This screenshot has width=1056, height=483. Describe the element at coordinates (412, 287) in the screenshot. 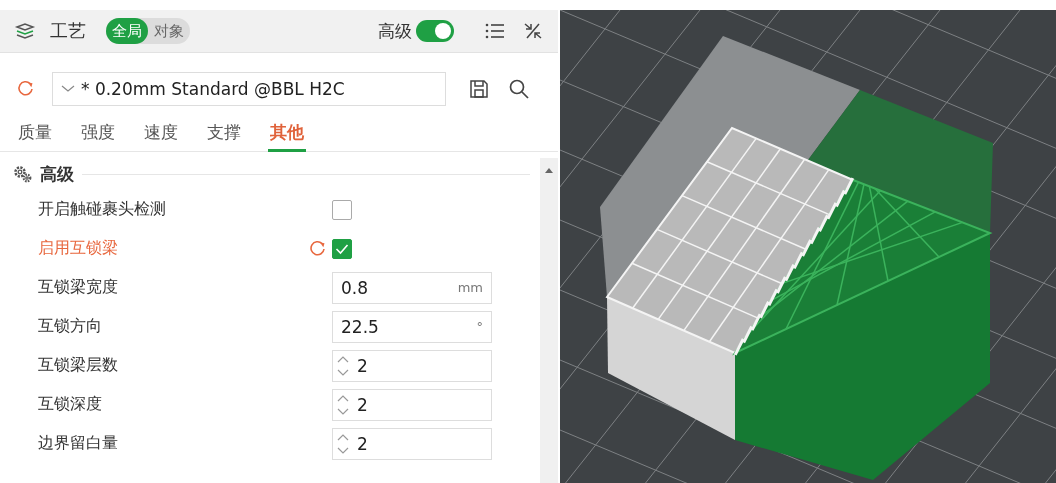

I see `value-field: 0.8 mm` at that location.